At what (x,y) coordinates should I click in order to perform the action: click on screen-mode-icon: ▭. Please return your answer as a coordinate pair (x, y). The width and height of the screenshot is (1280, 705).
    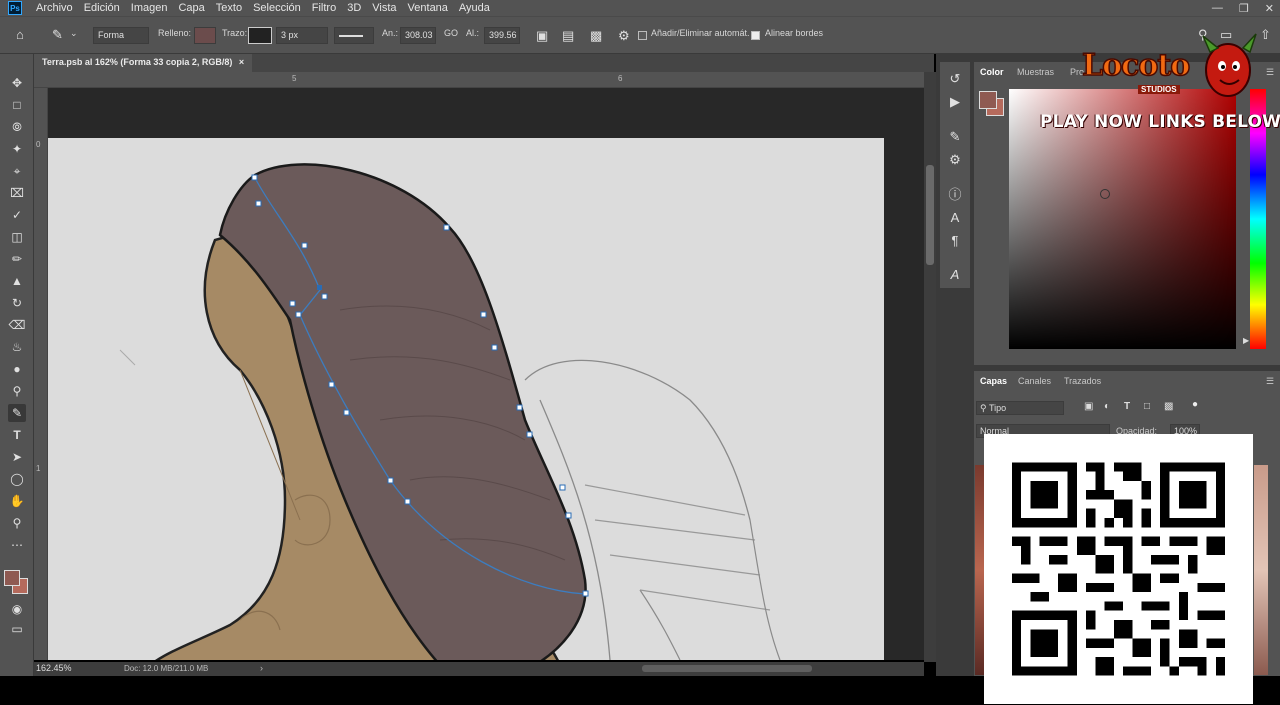
    Looking at the image, I should click on (17, 629).